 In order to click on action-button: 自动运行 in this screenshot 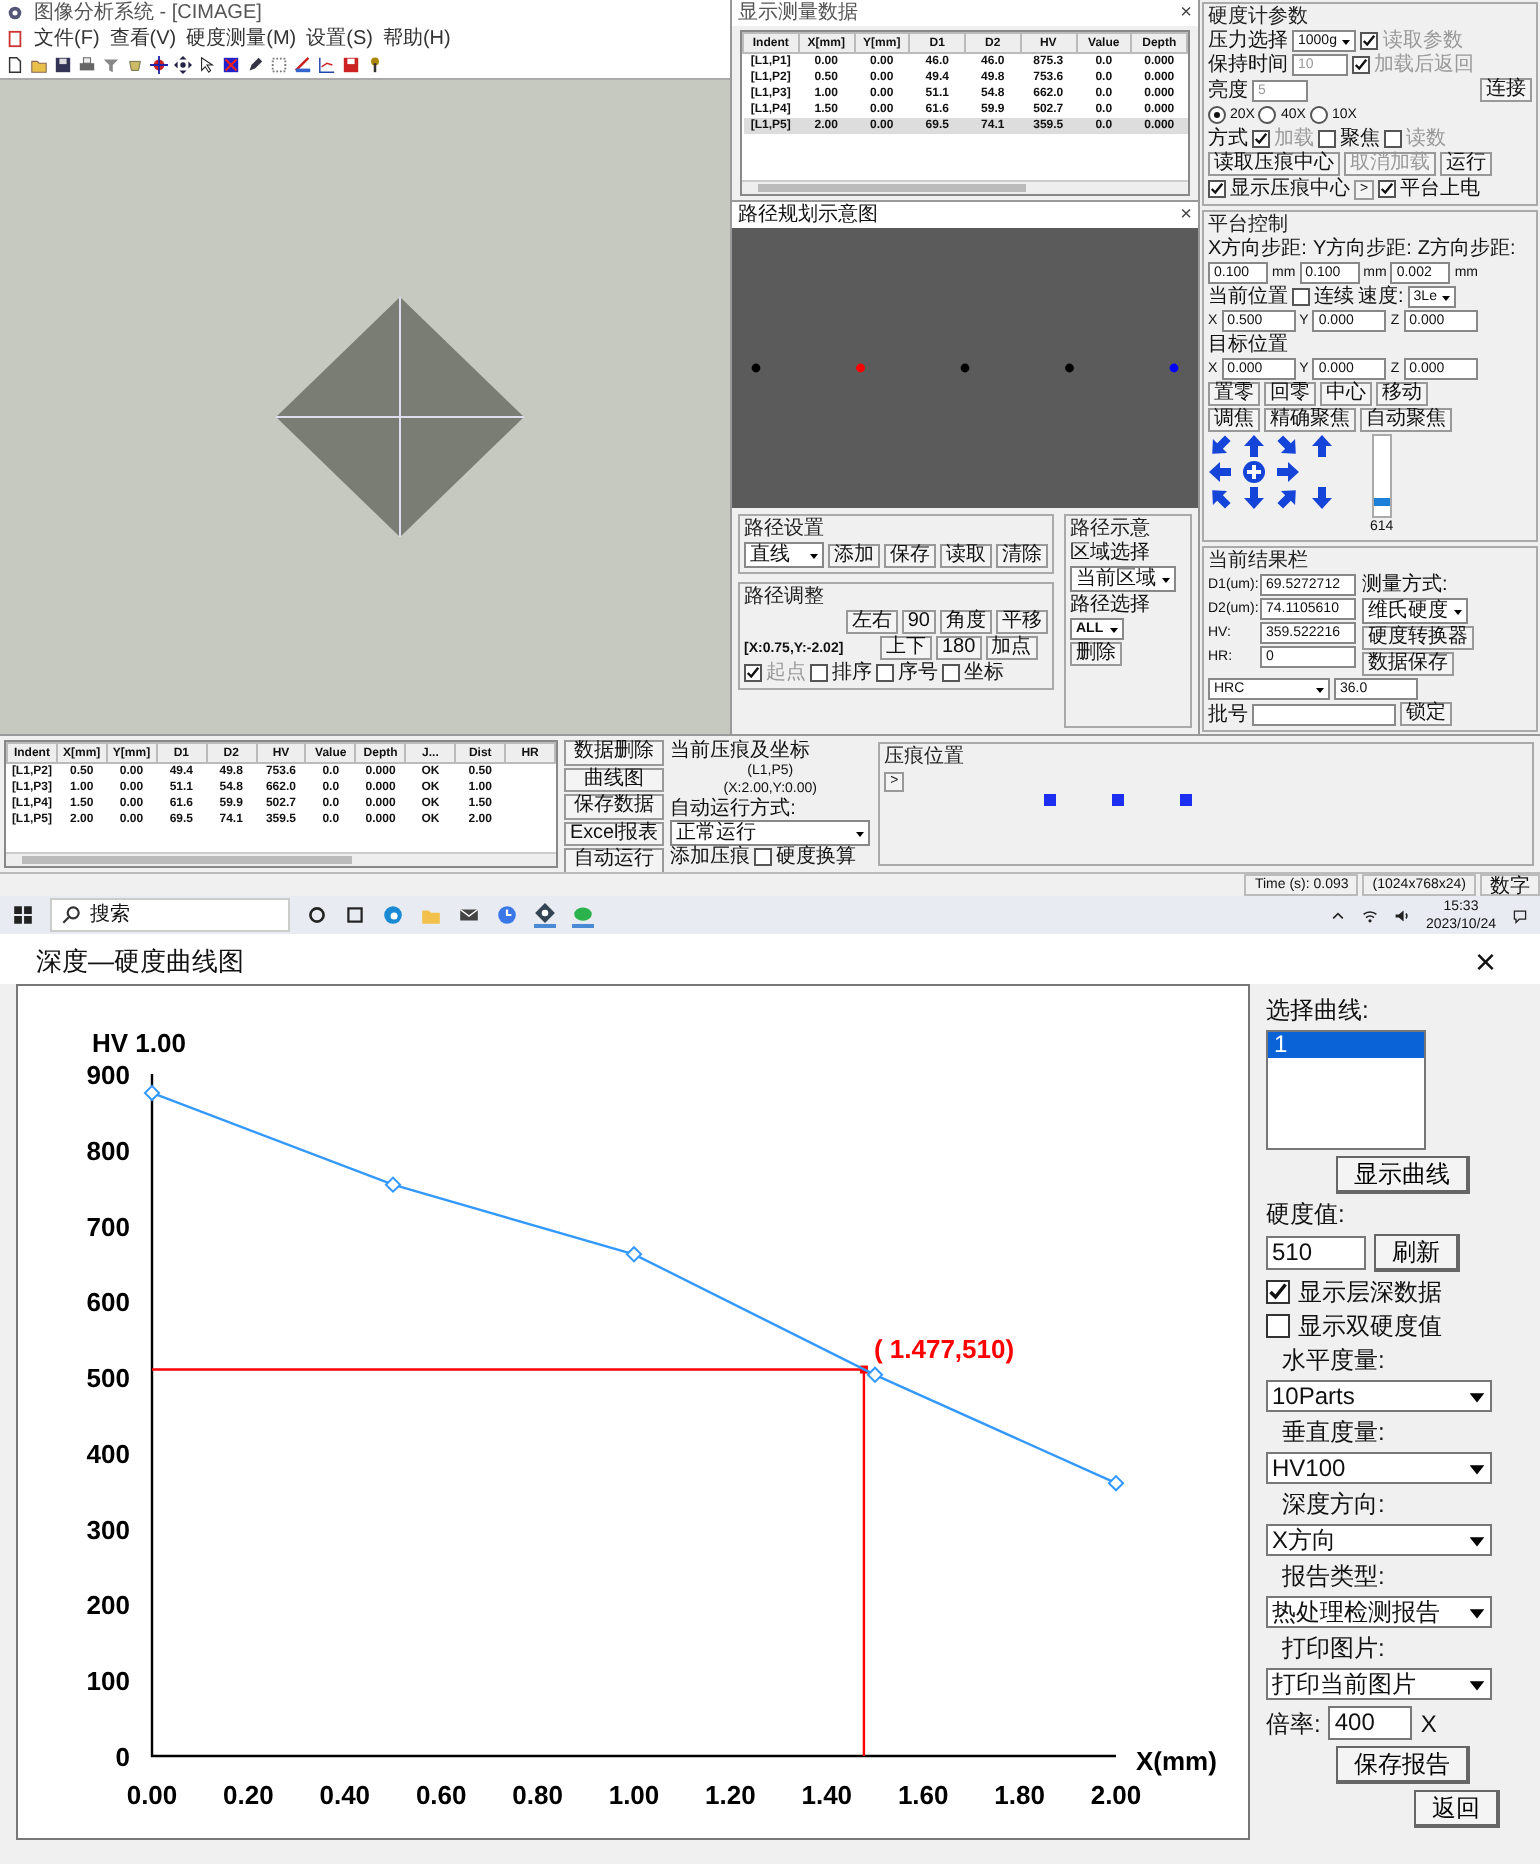, I will do `click(614, 861)`.